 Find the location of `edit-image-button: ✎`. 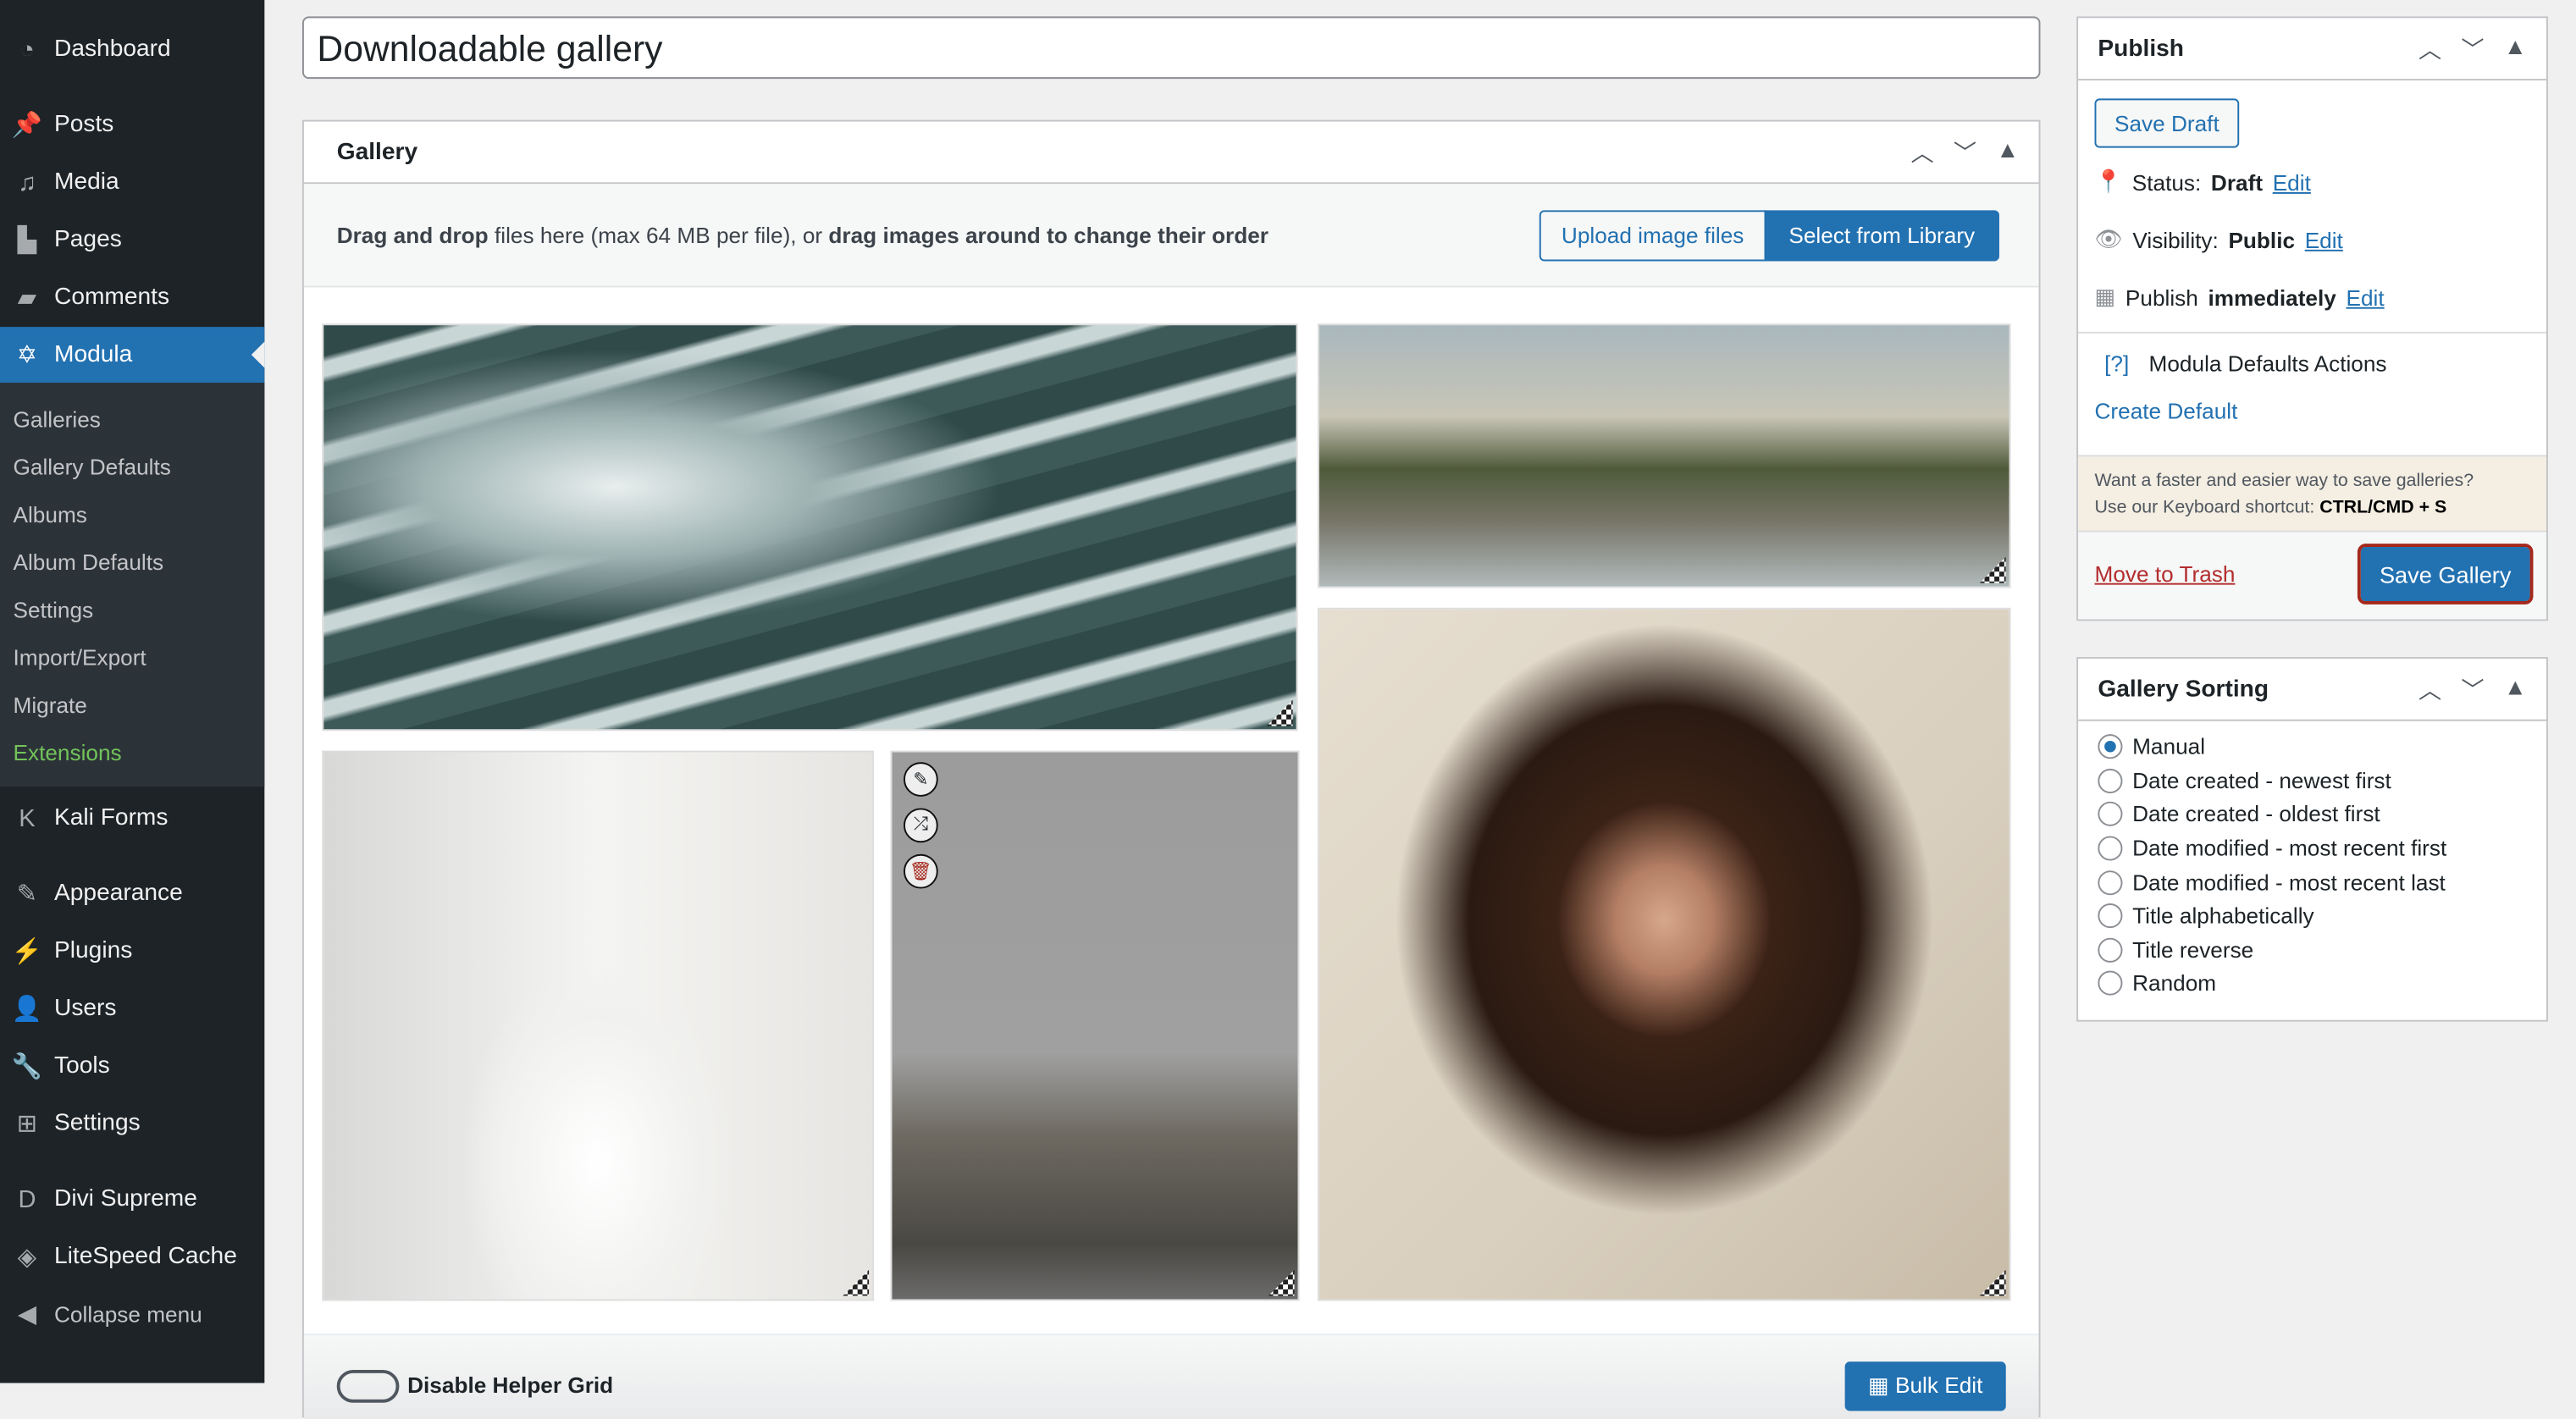

edit-image-button: ✎ is located at coordinates (921, 779).